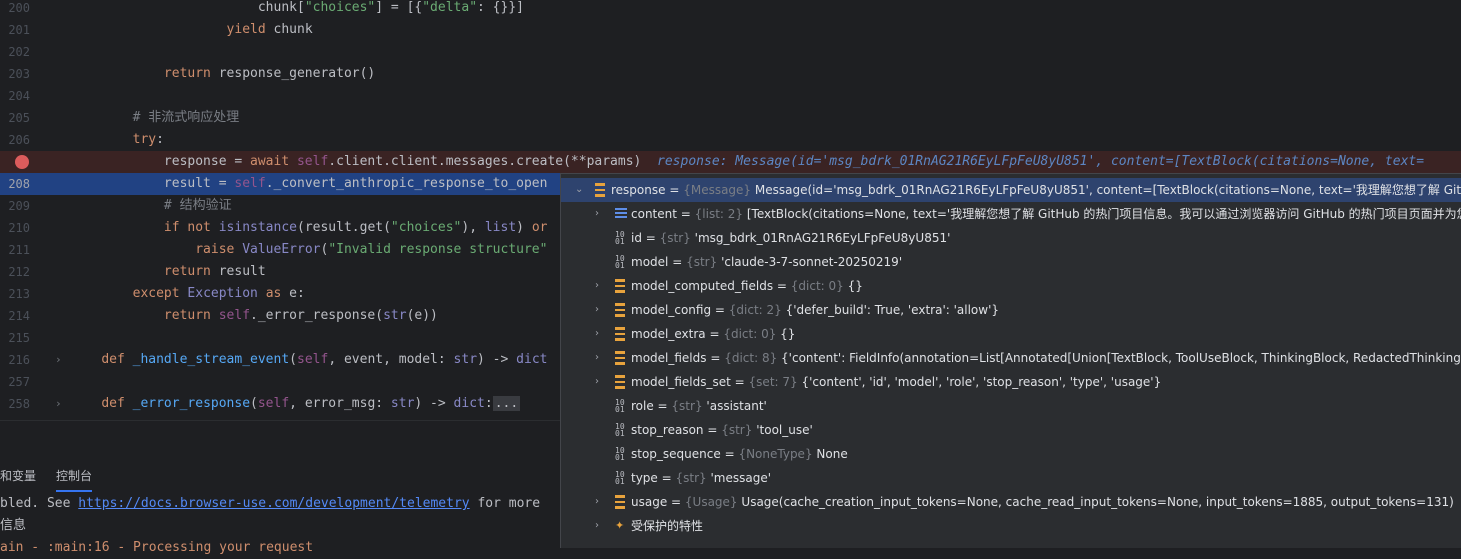 The image size is (1461, 559). Describe the element at coordinates (1011, 334) in the screenshot. I see `variable-row: › model_extra = {dict: 0} {}` at that location.